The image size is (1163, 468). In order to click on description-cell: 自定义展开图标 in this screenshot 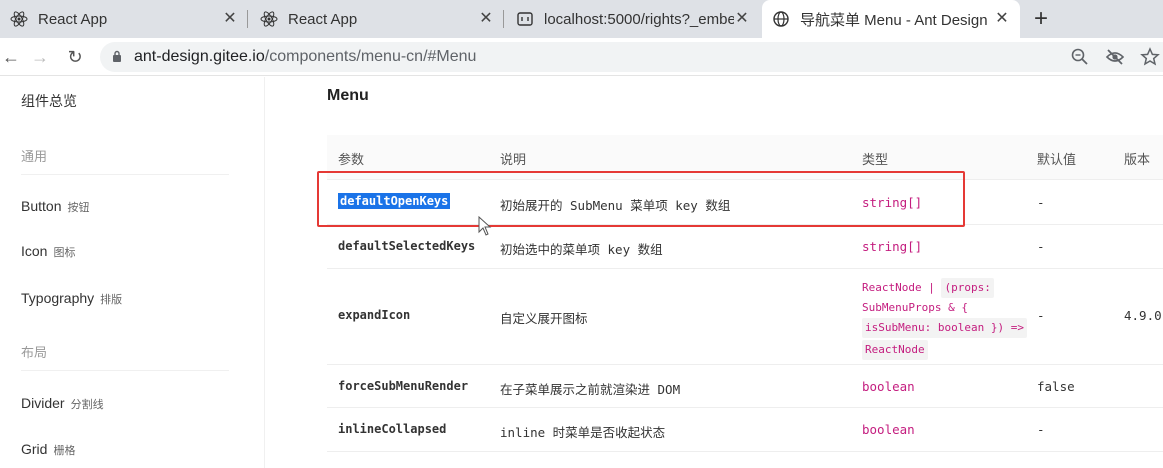, I will do `click(544, 318)`.